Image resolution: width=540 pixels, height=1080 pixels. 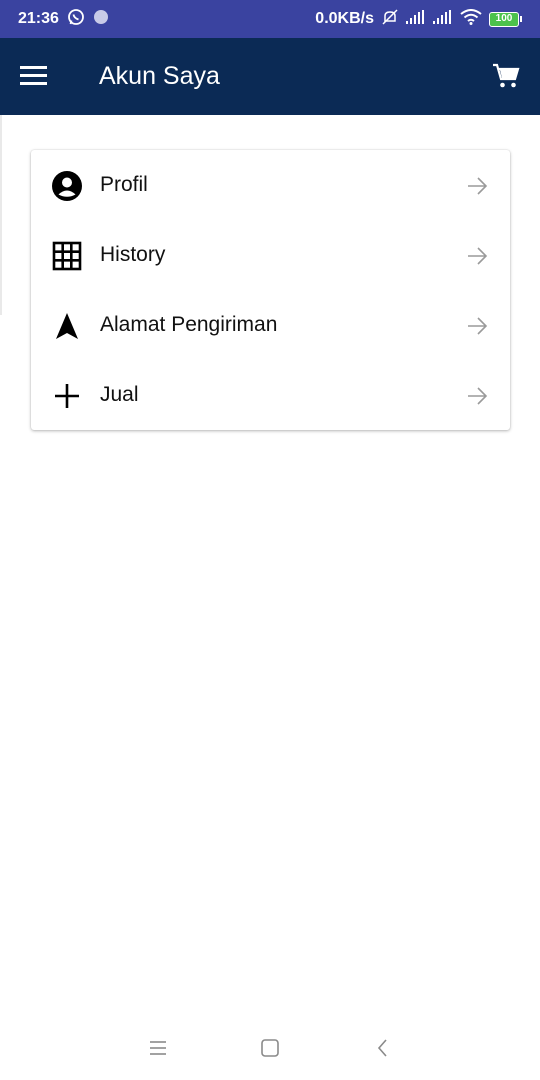 I want to click on status-right: 0.0KB/s 100, so click(x=418, y=19).